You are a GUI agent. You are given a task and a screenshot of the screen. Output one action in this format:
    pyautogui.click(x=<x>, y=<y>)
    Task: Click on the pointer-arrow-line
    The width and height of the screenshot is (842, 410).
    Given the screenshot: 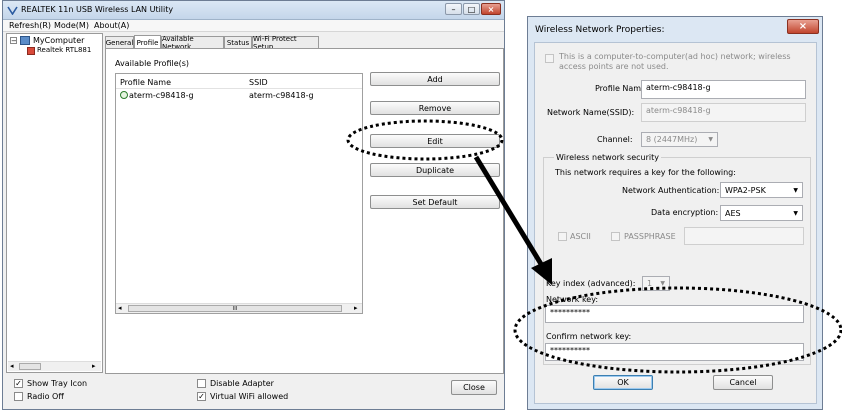 What is the action you would take?
    pyautogui.click(x=508, y=210)
    